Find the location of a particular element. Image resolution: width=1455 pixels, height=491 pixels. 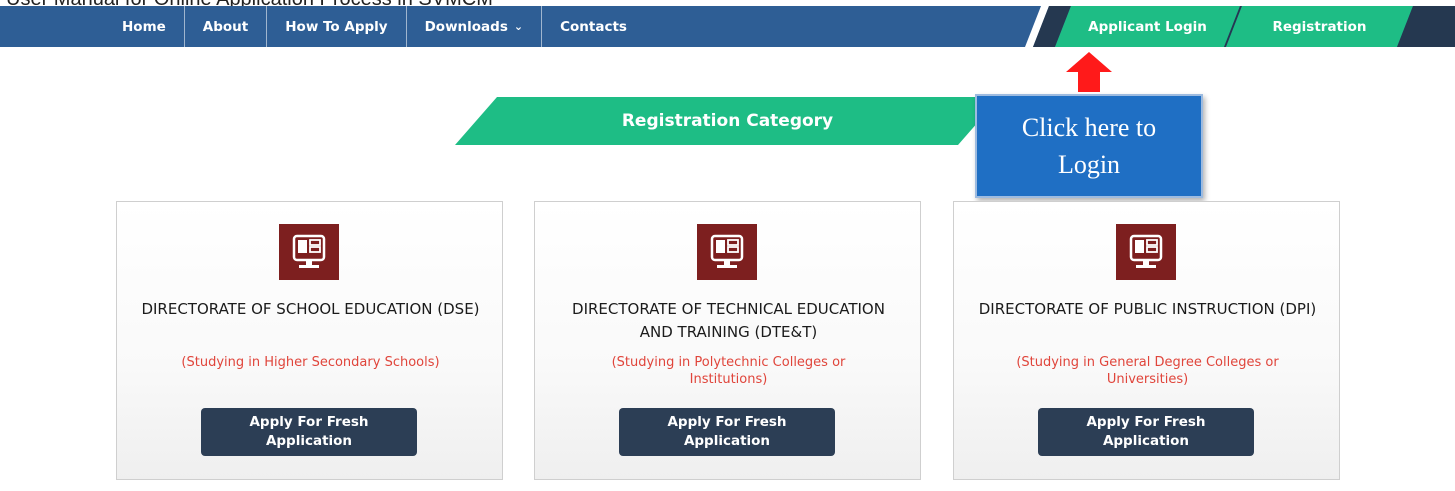

registration-category-banner: Registration Category is located at coordinates (727, 121).